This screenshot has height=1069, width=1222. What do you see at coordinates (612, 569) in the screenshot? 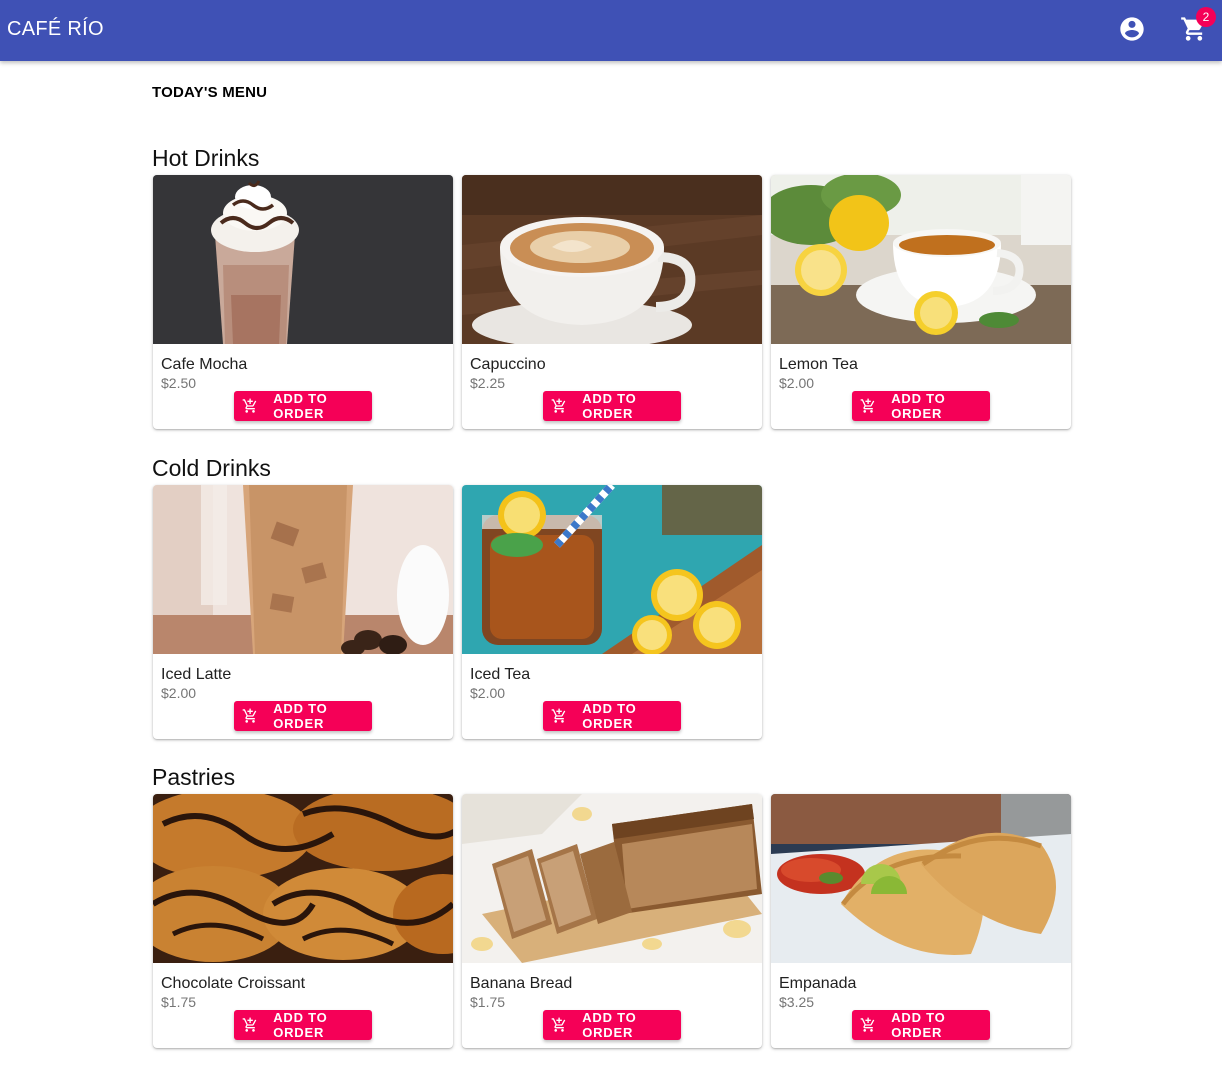
I see `iced-tea-photo` at bounding box center [612, 569].